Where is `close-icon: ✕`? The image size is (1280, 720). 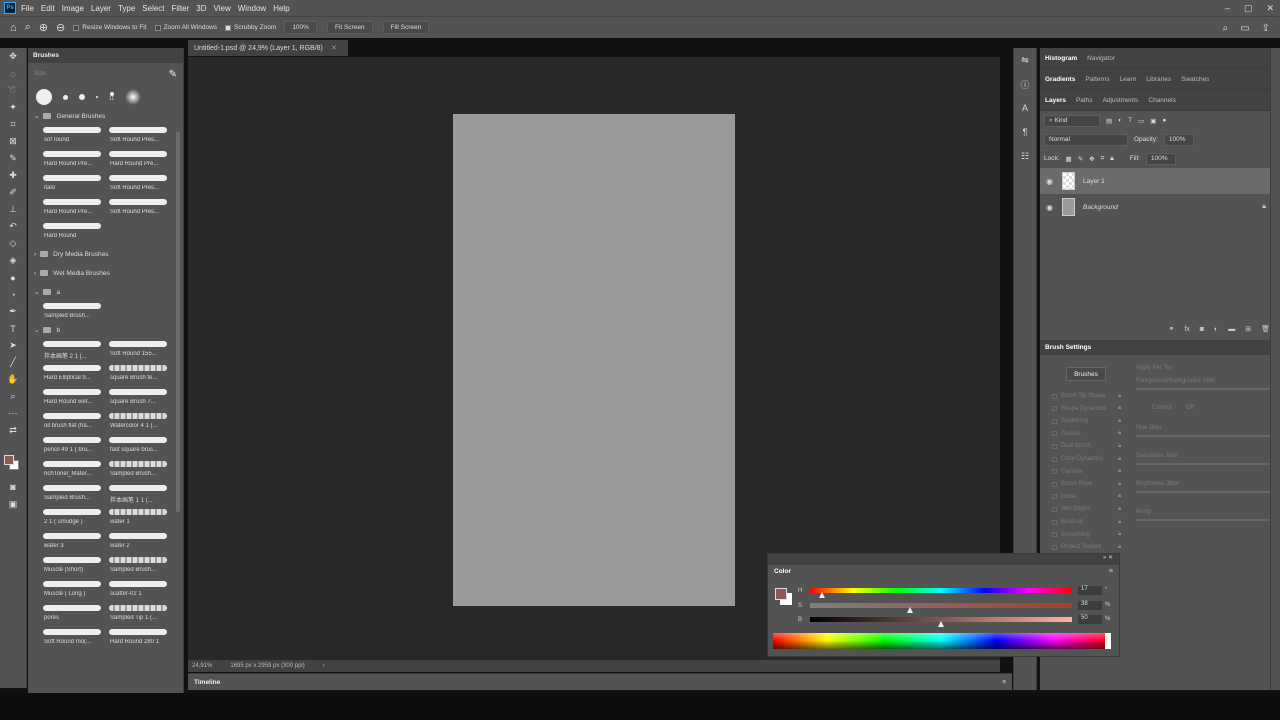
close-icon: ✕ is located at coordinates (1270, 8).